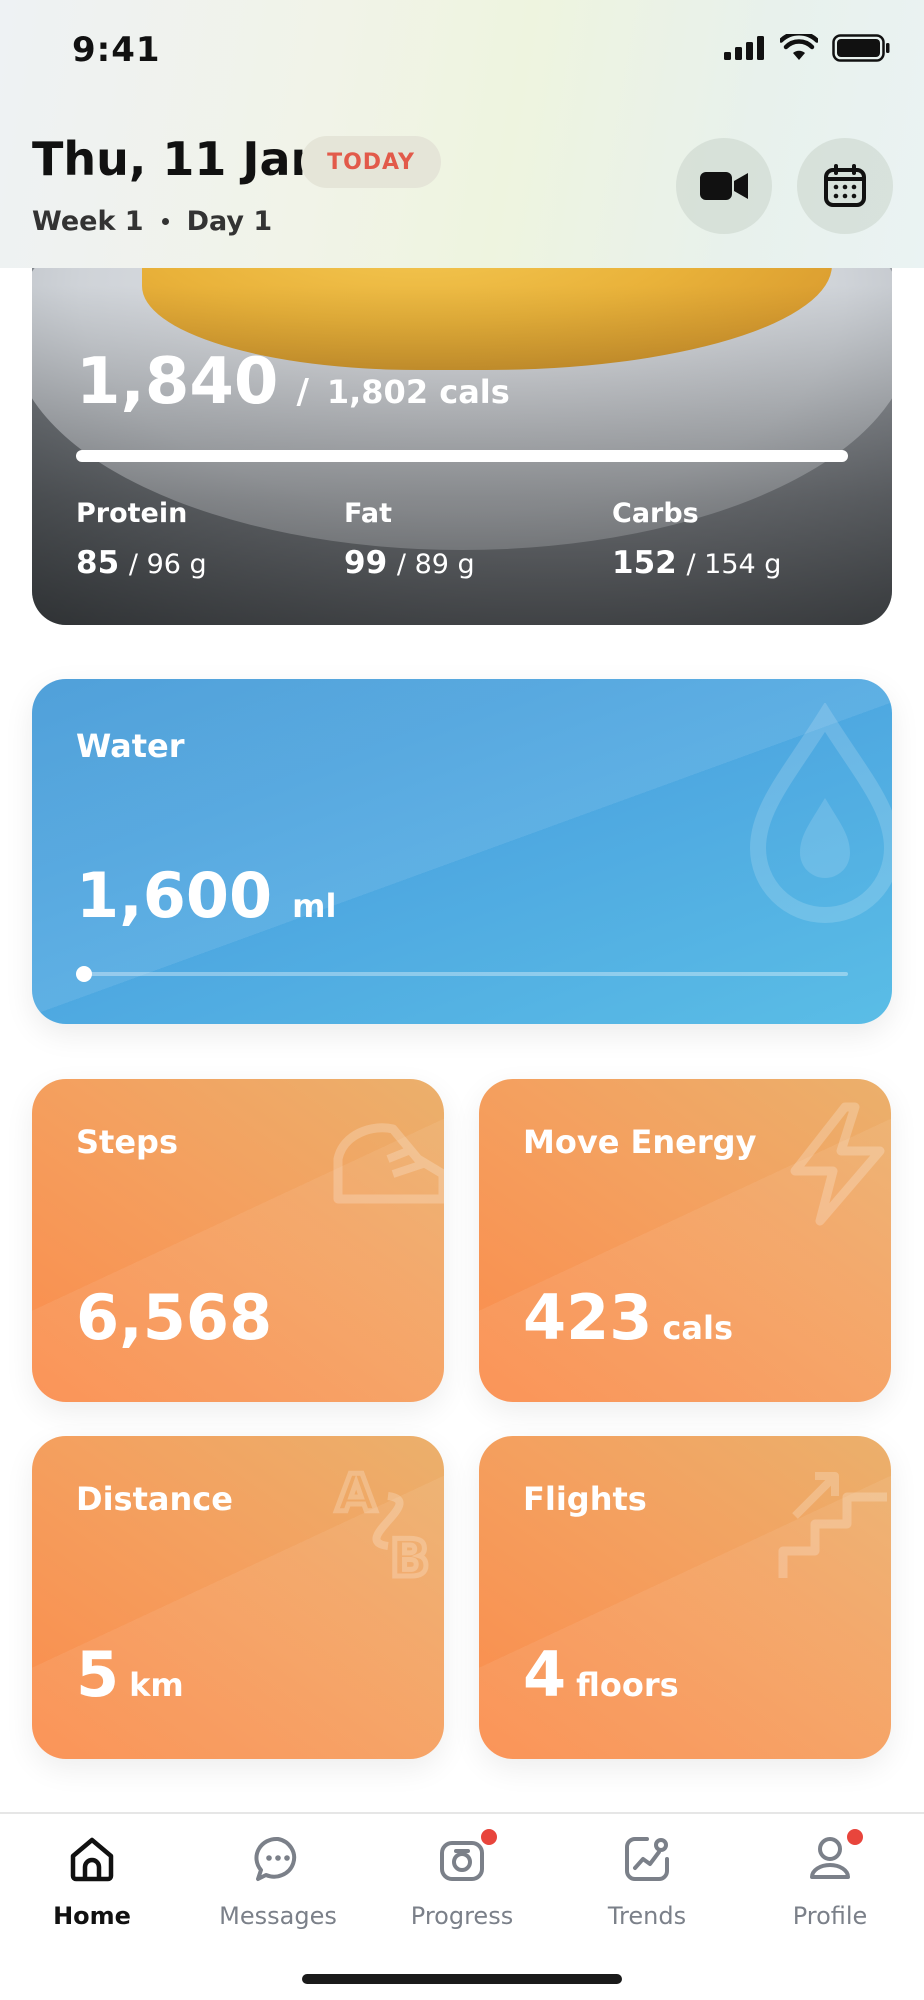 Image resolution: width=924 pixels, height=2000 pixels. I want to click on tab-label: Profile, so click(830, 1916).